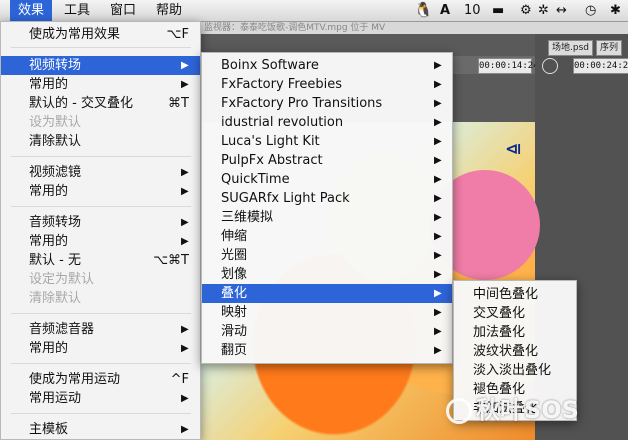 Image resolution: width=628 pixels, height=440 pixels. Describe the element at coordinates (100, 172) in the screenshot. I see `menu-item-video-filters: 视频滤镜 ▶` at that location.